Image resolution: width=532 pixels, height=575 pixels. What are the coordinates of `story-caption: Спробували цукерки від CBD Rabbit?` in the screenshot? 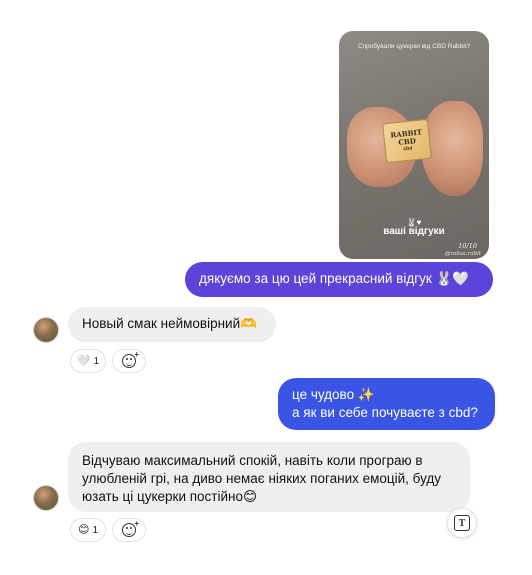 It's located at (414, 46).